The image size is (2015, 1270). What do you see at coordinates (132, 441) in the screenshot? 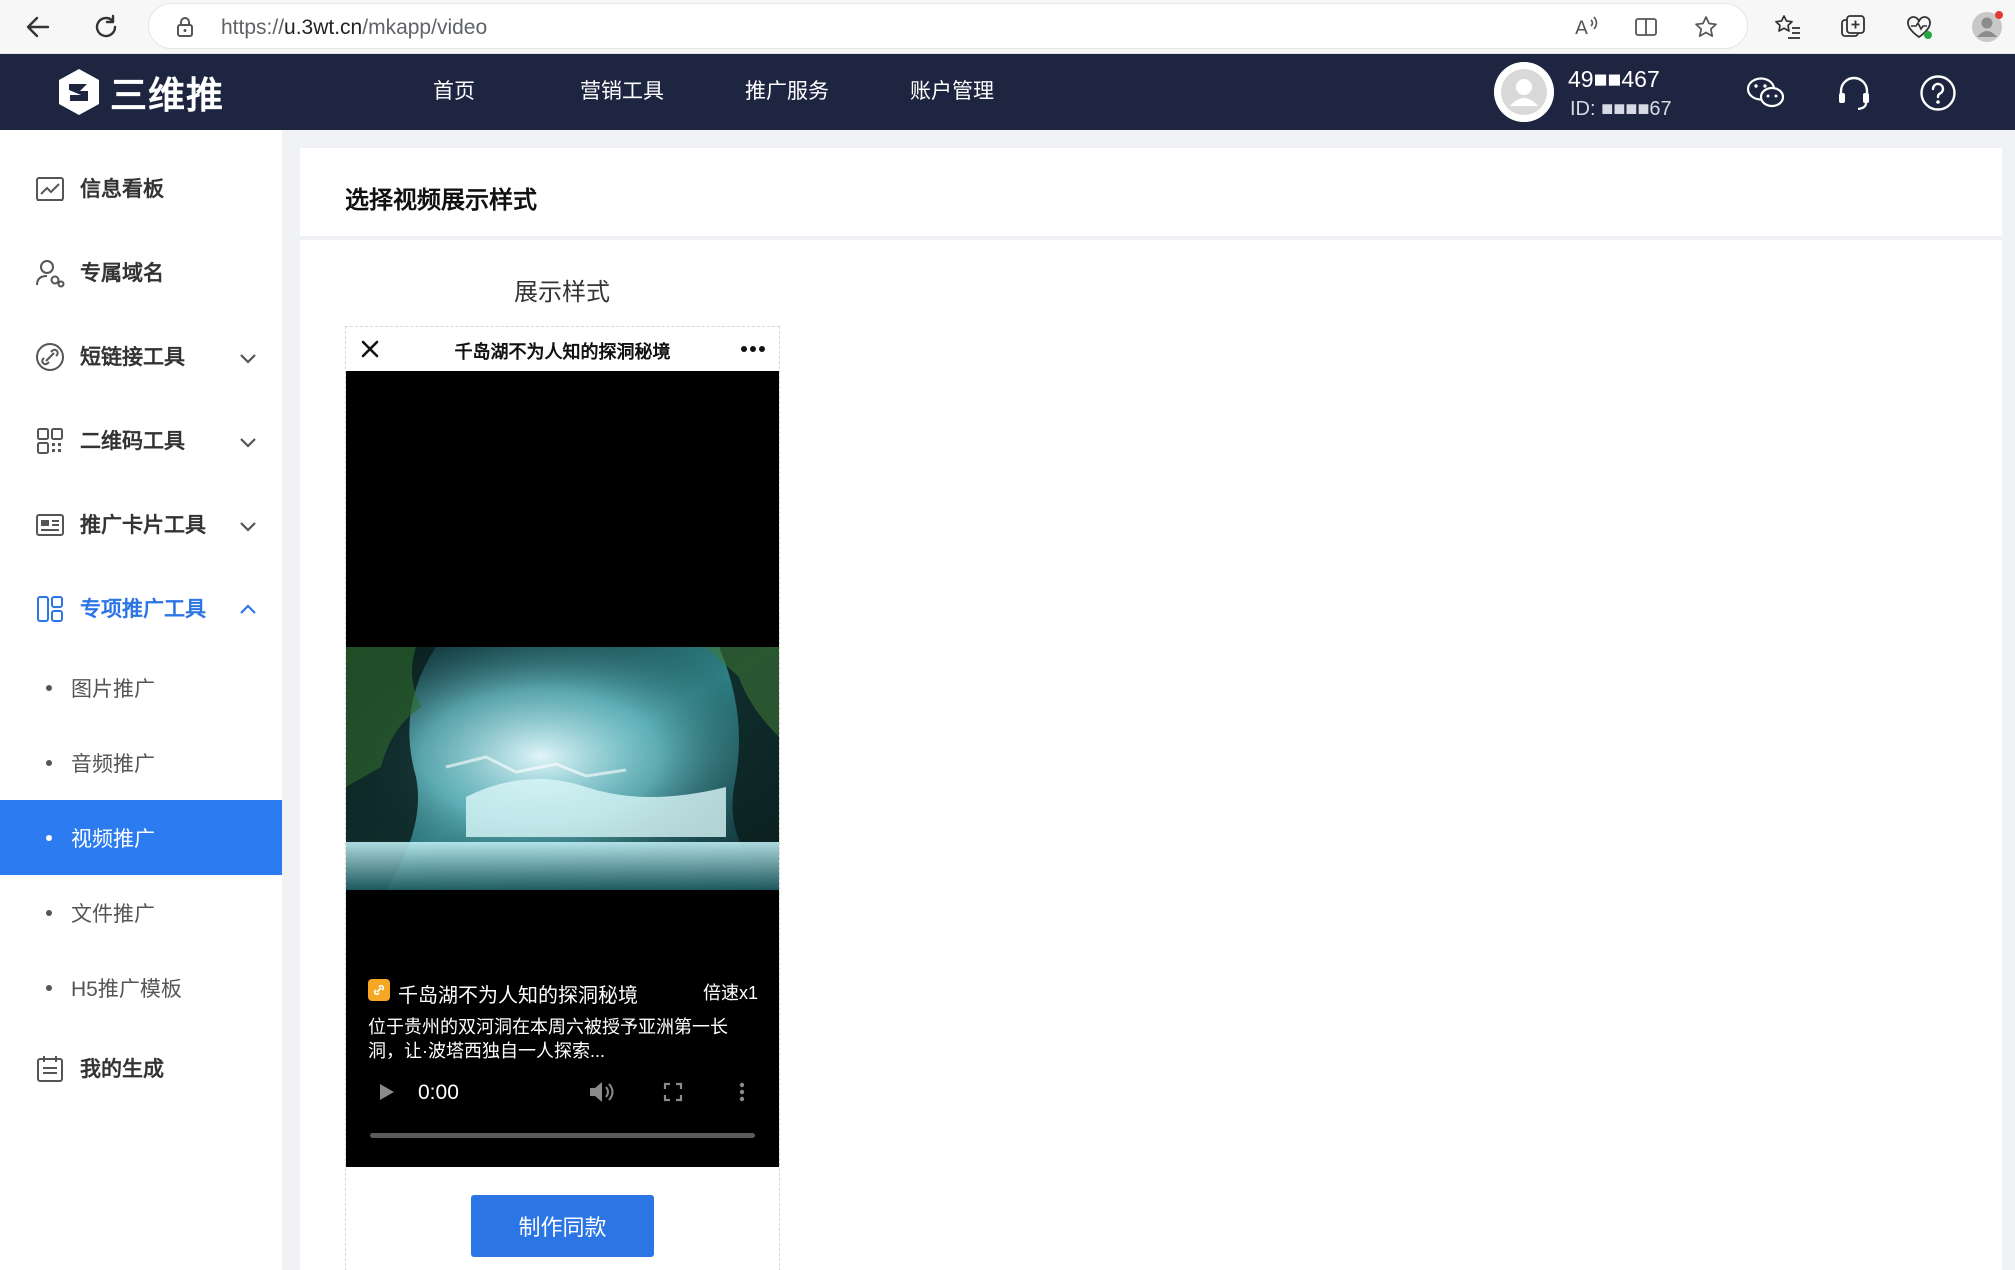
I see `sidebar-item-label: 二维码工具` at bounding box center [132, 441].